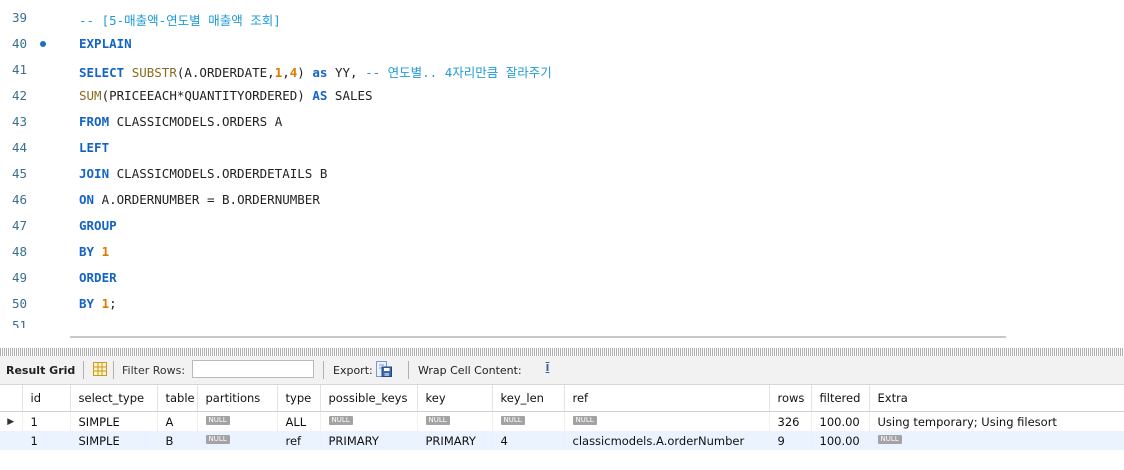  Describe the element at coordinates (470, 370) in the screenshot. I see `wrap-cell-content-label: Wrap Cell Content:` at that location.